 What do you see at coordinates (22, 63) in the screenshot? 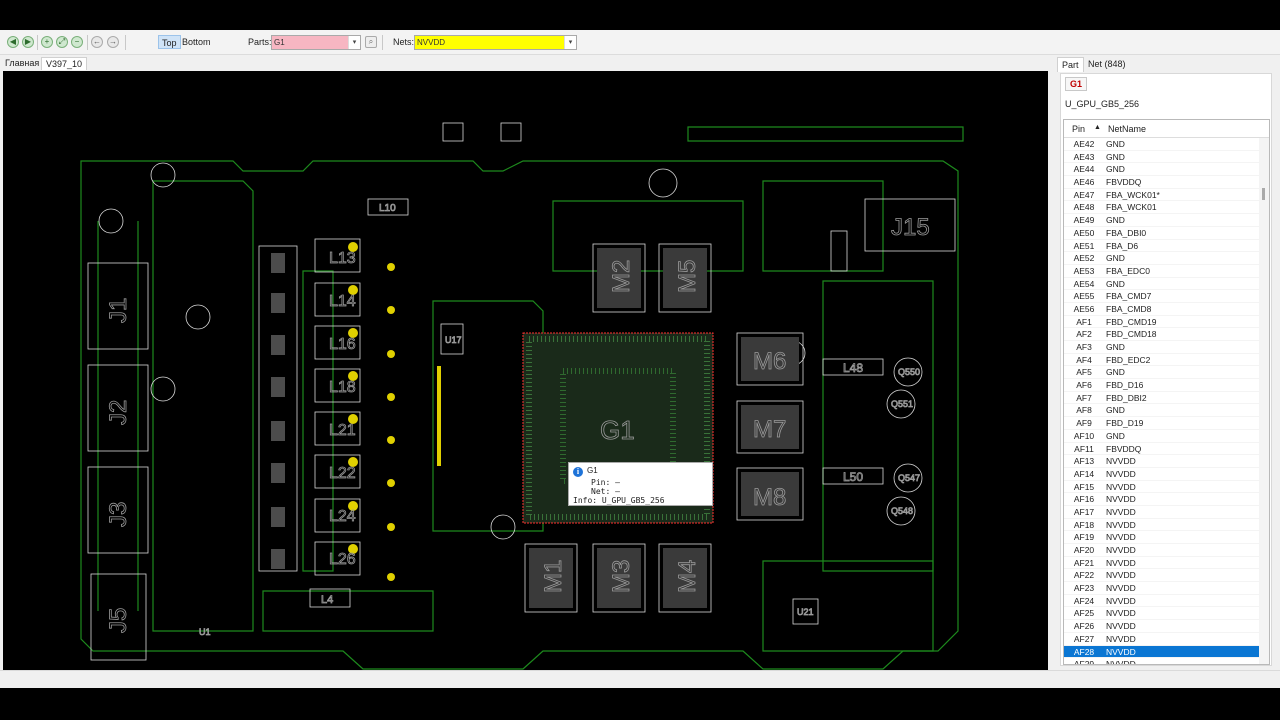
I see `tab-main: Главная` at bounding box center [22, 63].